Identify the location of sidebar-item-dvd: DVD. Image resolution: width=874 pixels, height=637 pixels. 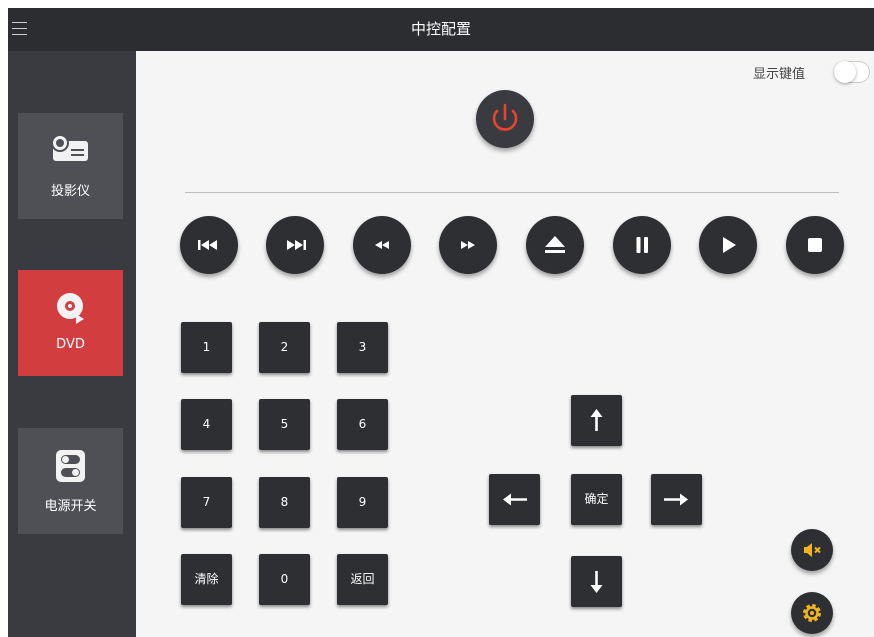
(70, 323).